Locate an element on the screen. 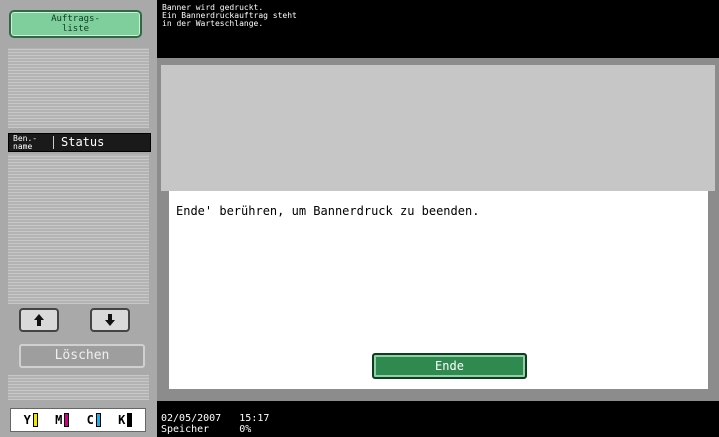  toner-yellow: Y is located at coordinates (31, 420).